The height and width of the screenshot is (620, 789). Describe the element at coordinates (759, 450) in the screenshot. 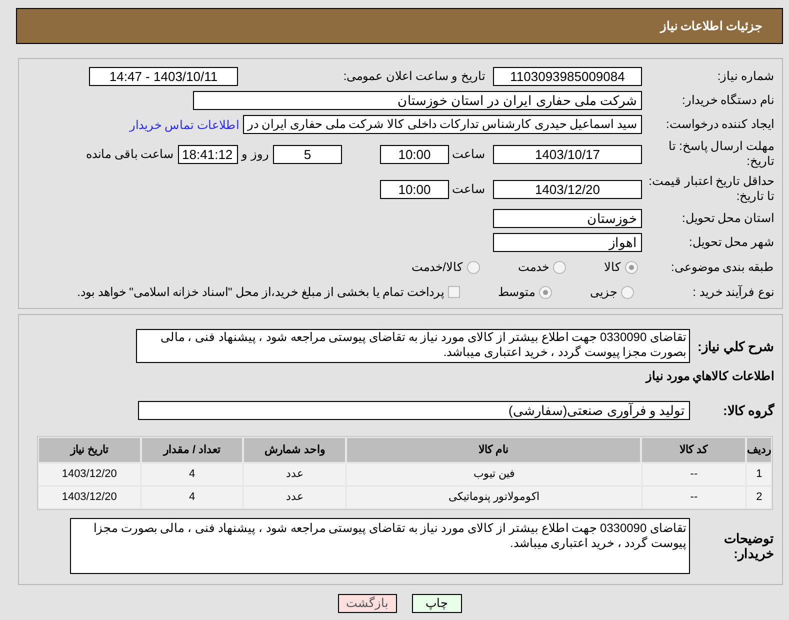

I see `column-header: ردیف` at that location.